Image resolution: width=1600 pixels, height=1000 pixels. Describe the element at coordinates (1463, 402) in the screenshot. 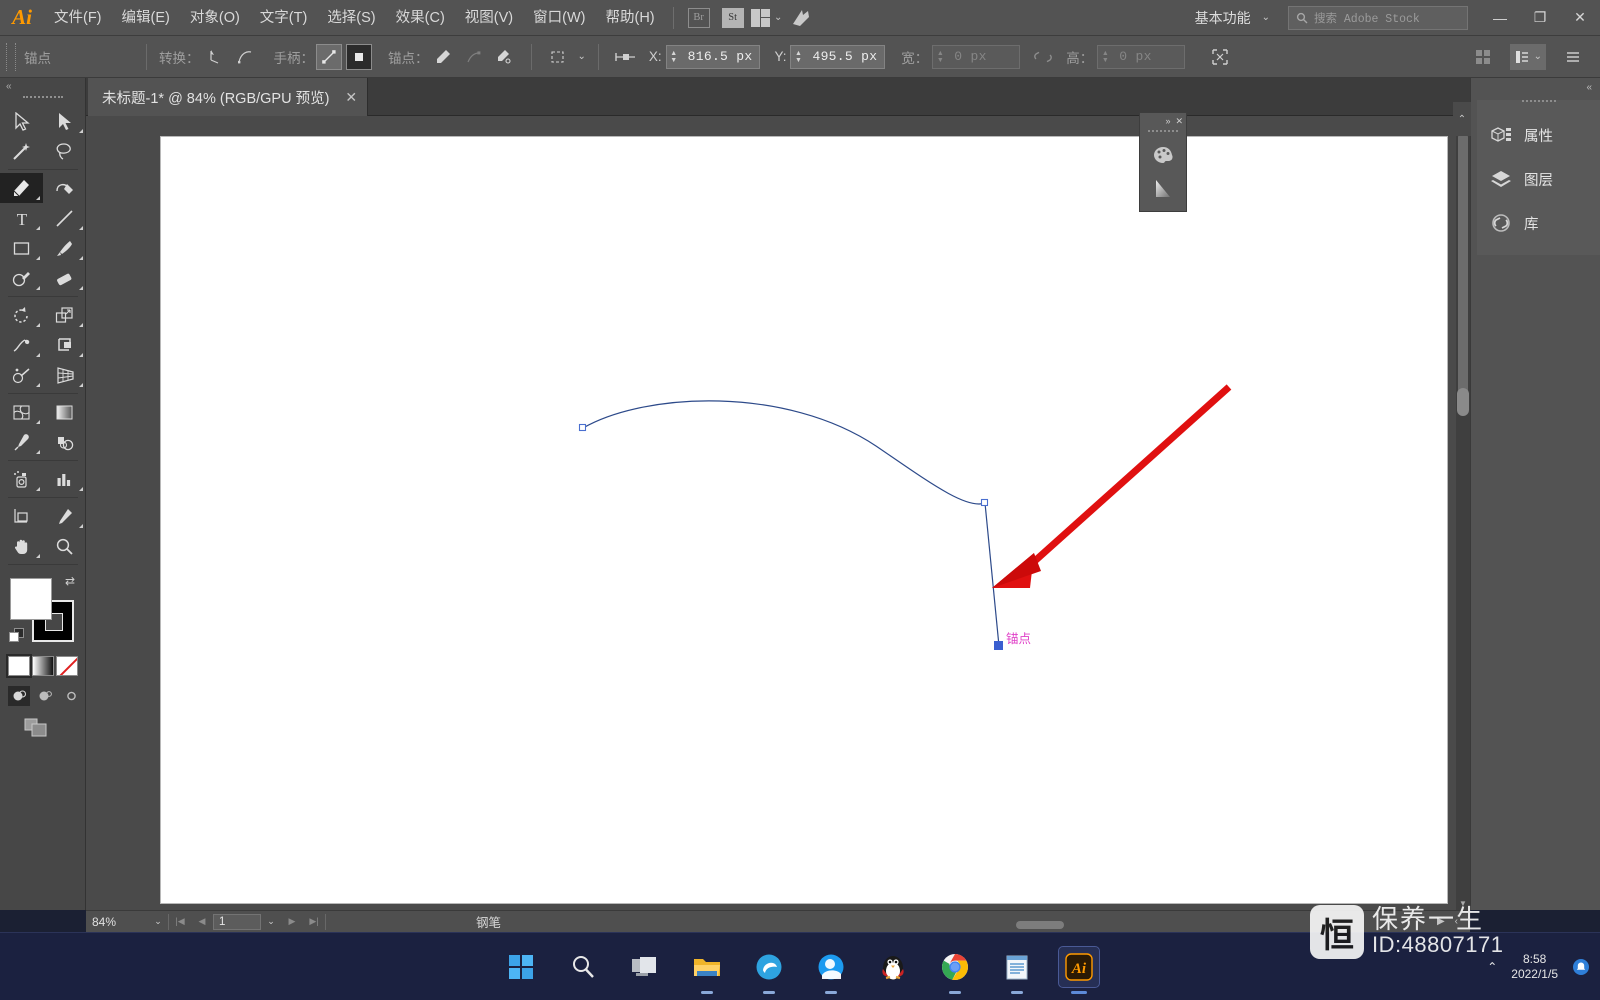

I see `scroll-marker` at that location.